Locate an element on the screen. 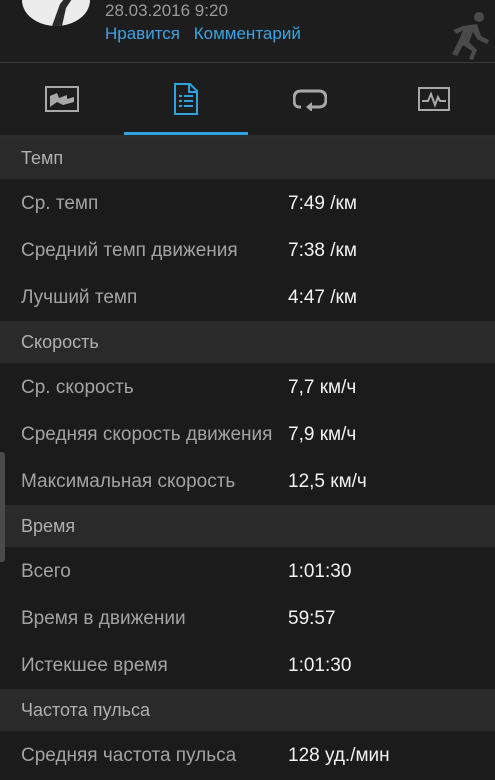 This screenshot has height=780, width=495. comment-link: Комментарий is located at coordinates (247, 33).